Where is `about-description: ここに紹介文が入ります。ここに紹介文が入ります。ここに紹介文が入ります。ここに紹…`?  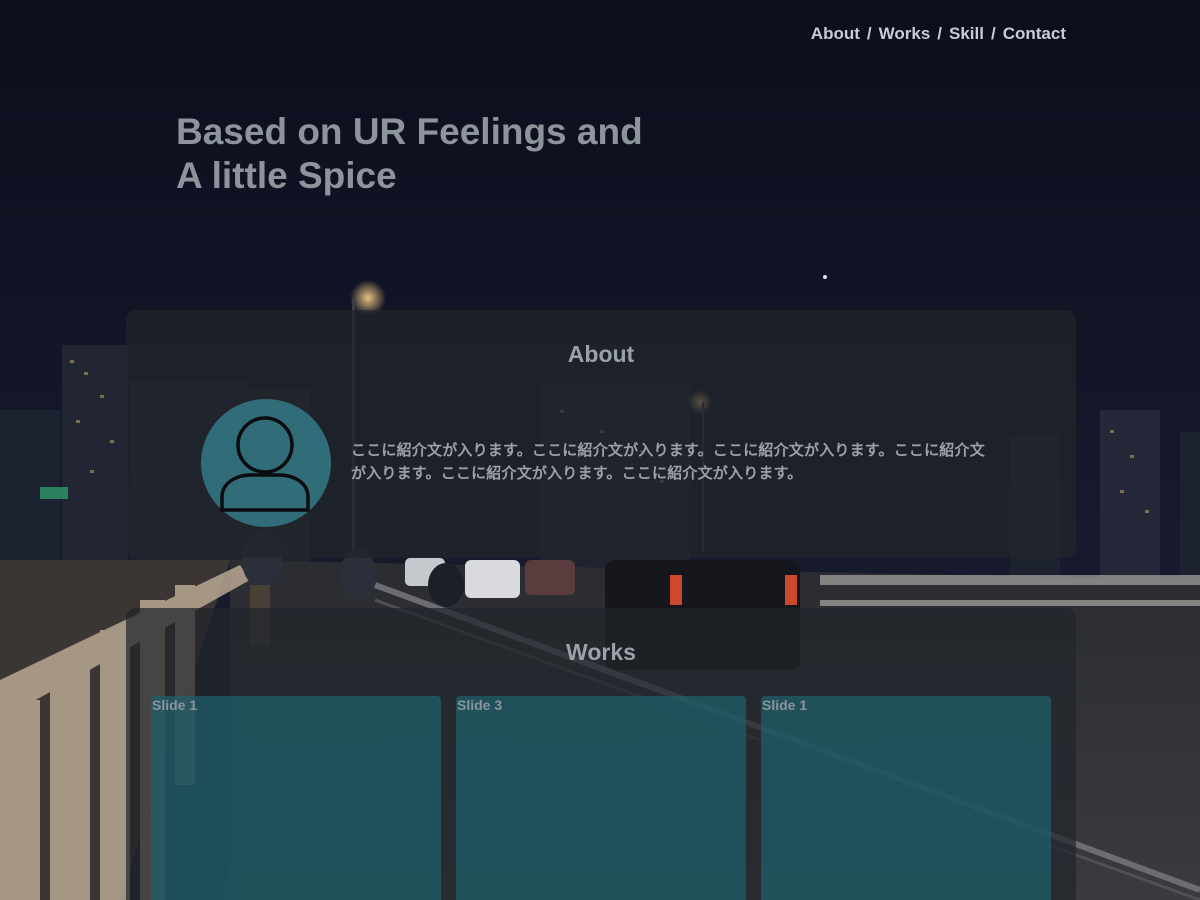
about-description: ここに紹介文が入ります。ここに紹介文が入ります。ここに紹介文が入ります。ここに紹… is located at coordinates (668, 462).